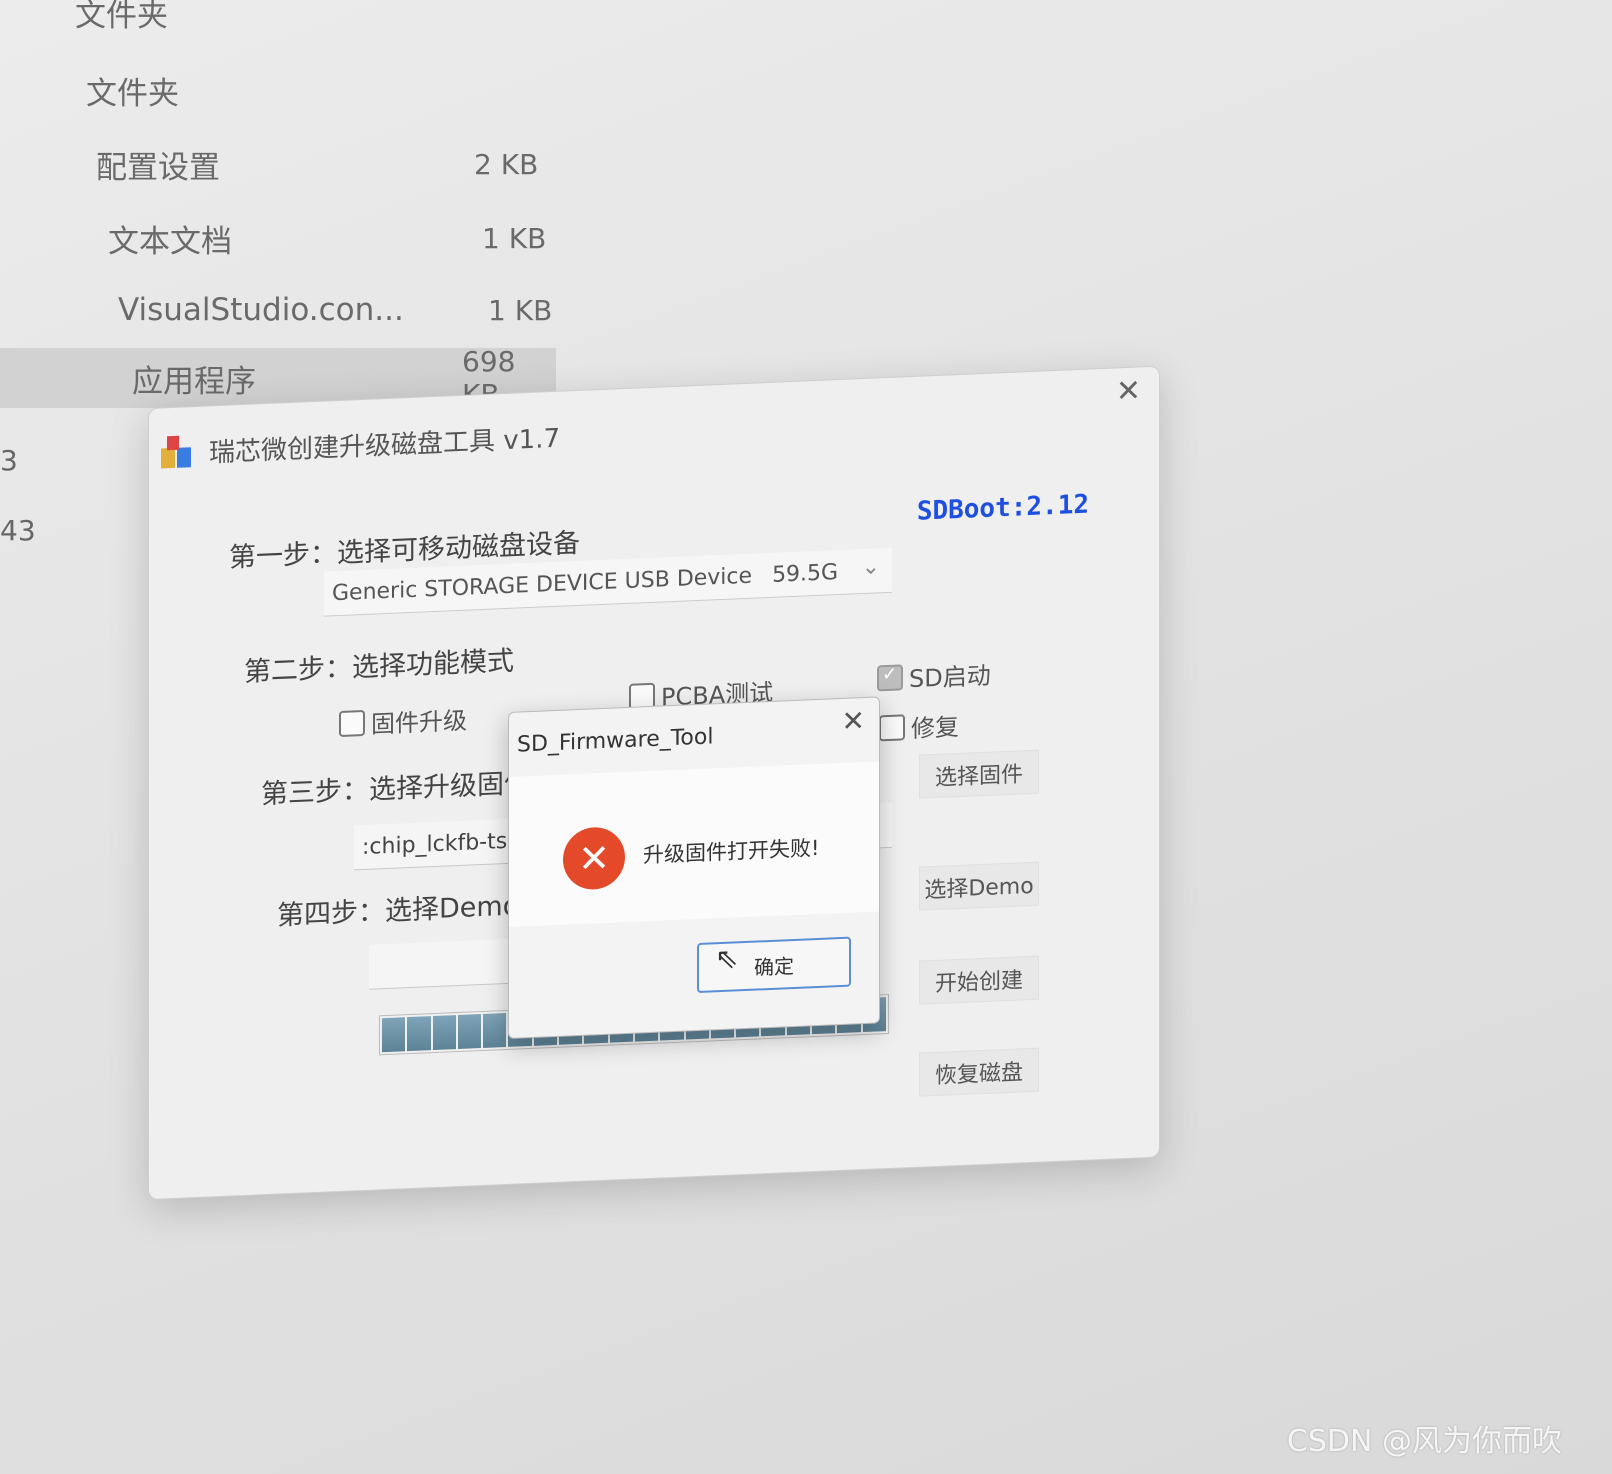 Image resolution: width=1612 pixels, height=1474 pixels. What do you see at coordinates (170, 241) in the screenshot?
I see `file-name: 文本文档` at bounding box center [170, 241].